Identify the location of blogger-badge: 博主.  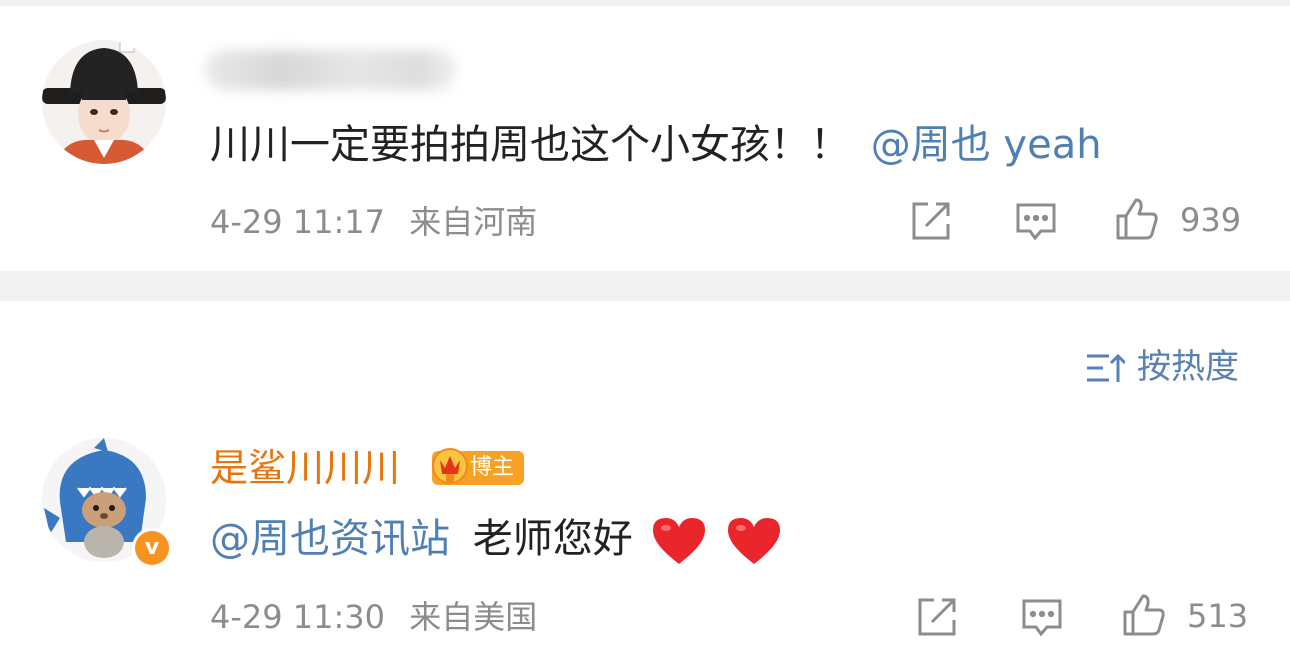
(478, 466).